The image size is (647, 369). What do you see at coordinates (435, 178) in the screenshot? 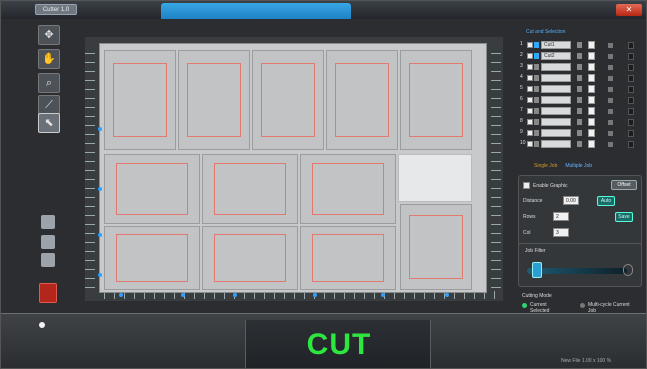
I see `empty-cell` at bounding box center [435, 178].